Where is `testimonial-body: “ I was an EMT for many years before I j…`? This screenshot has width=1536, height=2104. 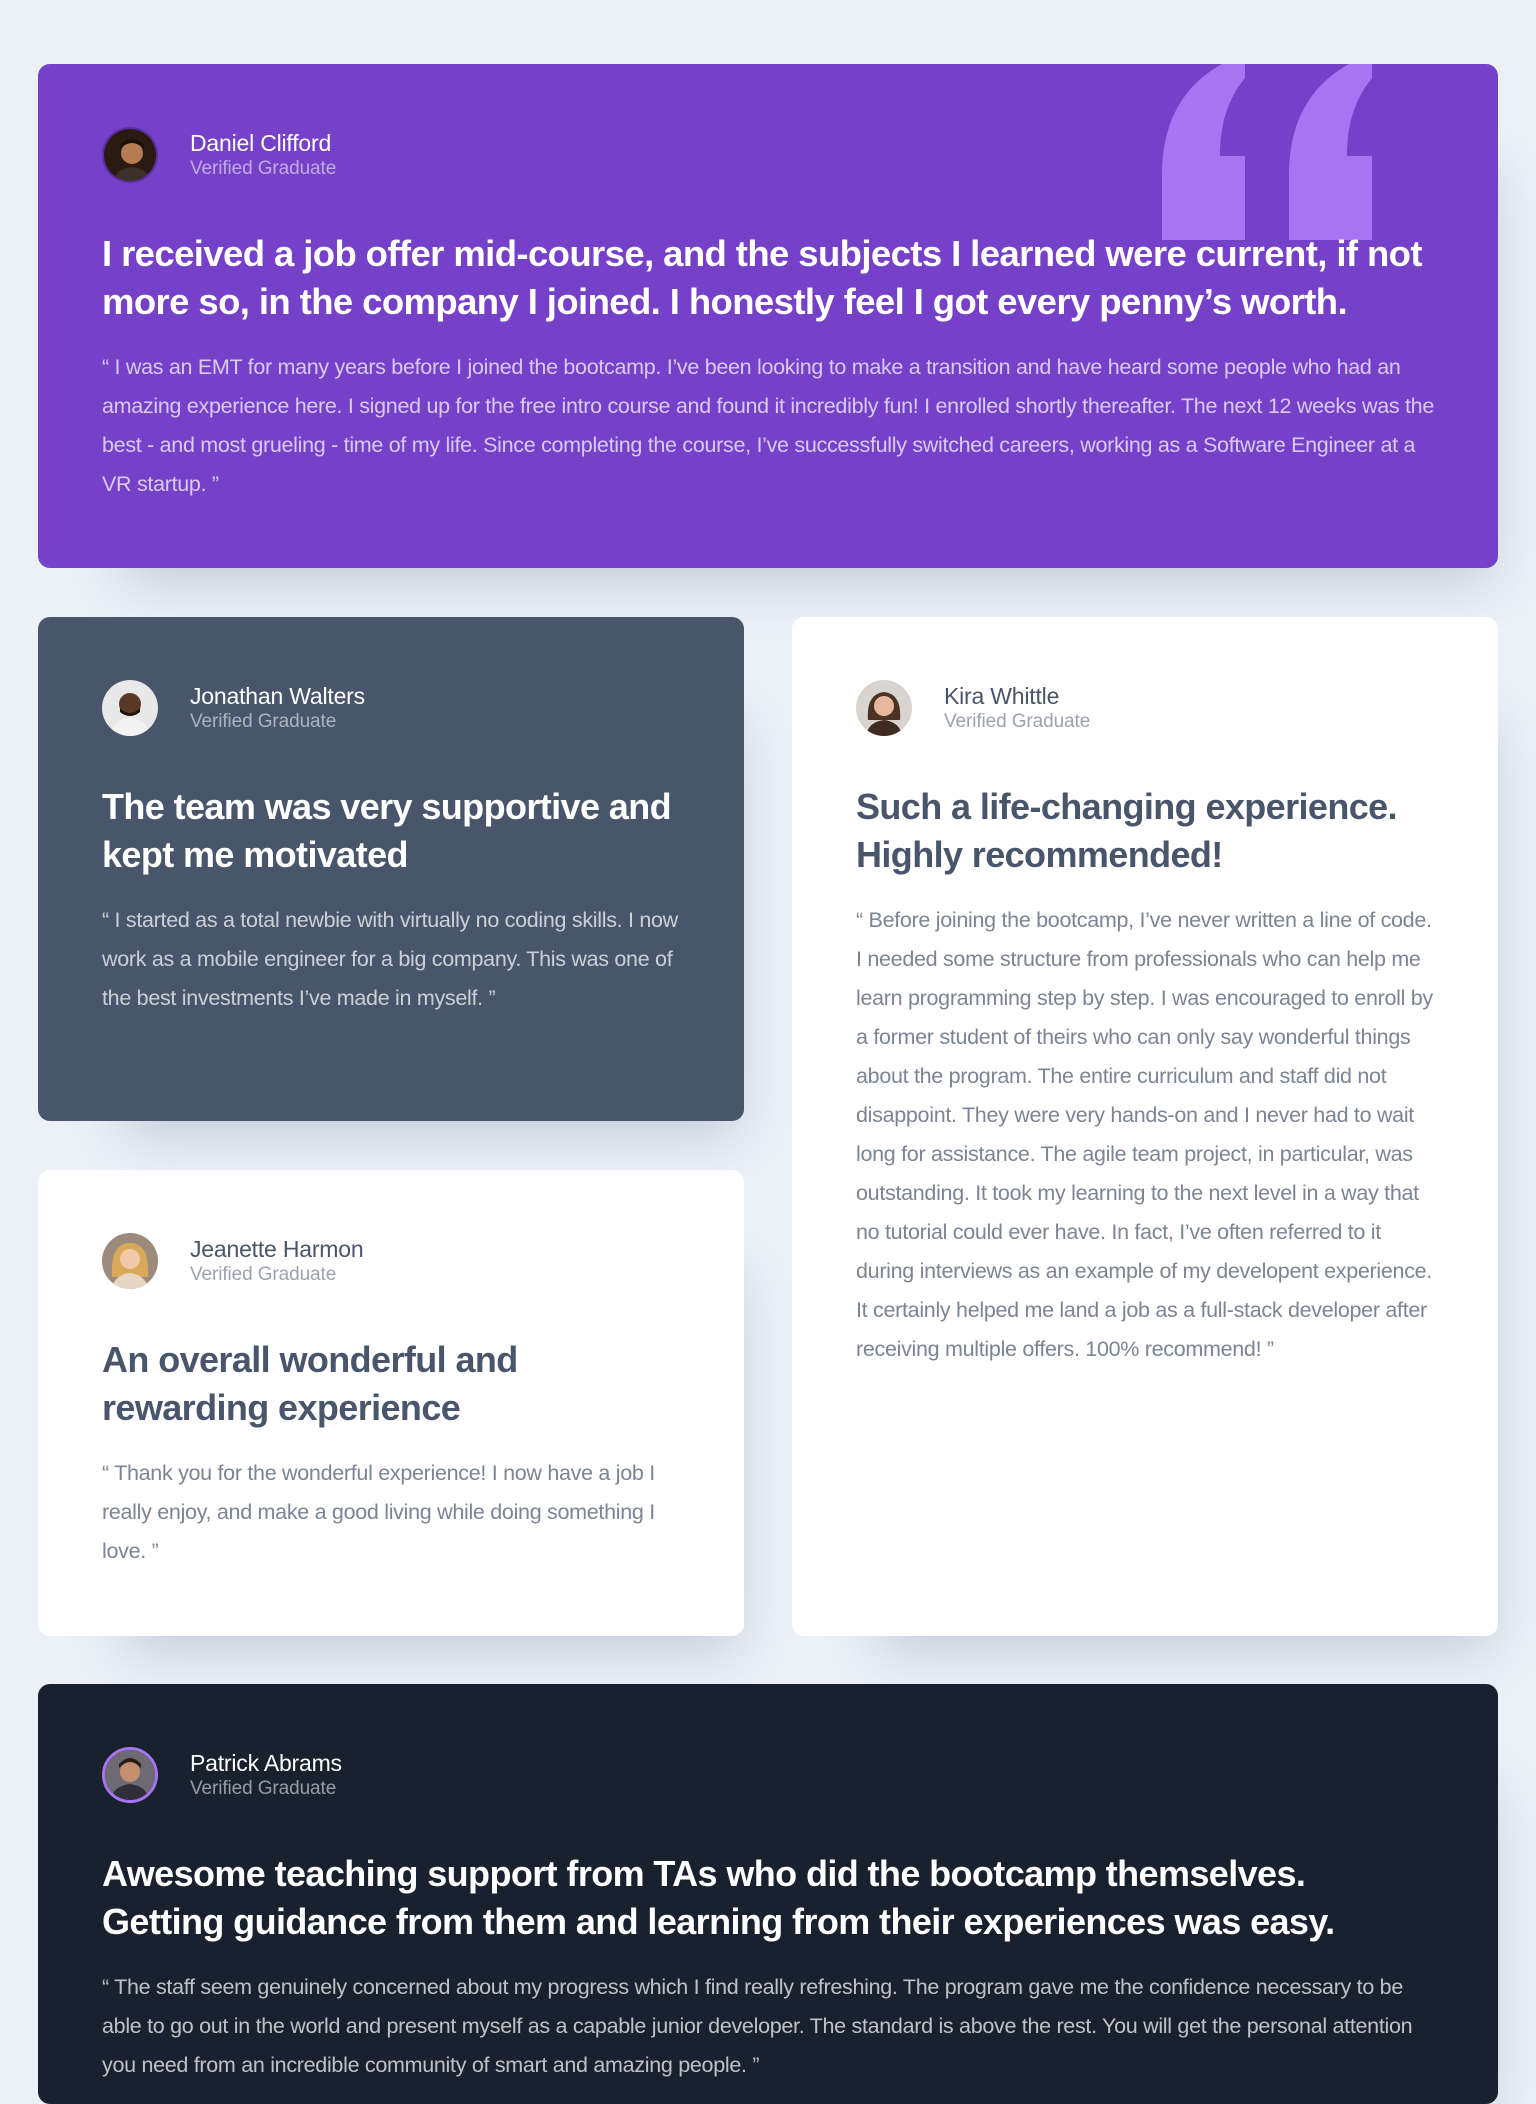 testimonial-body: “ I was an EMT for many years before I j… is located at coordinates (768, 425).